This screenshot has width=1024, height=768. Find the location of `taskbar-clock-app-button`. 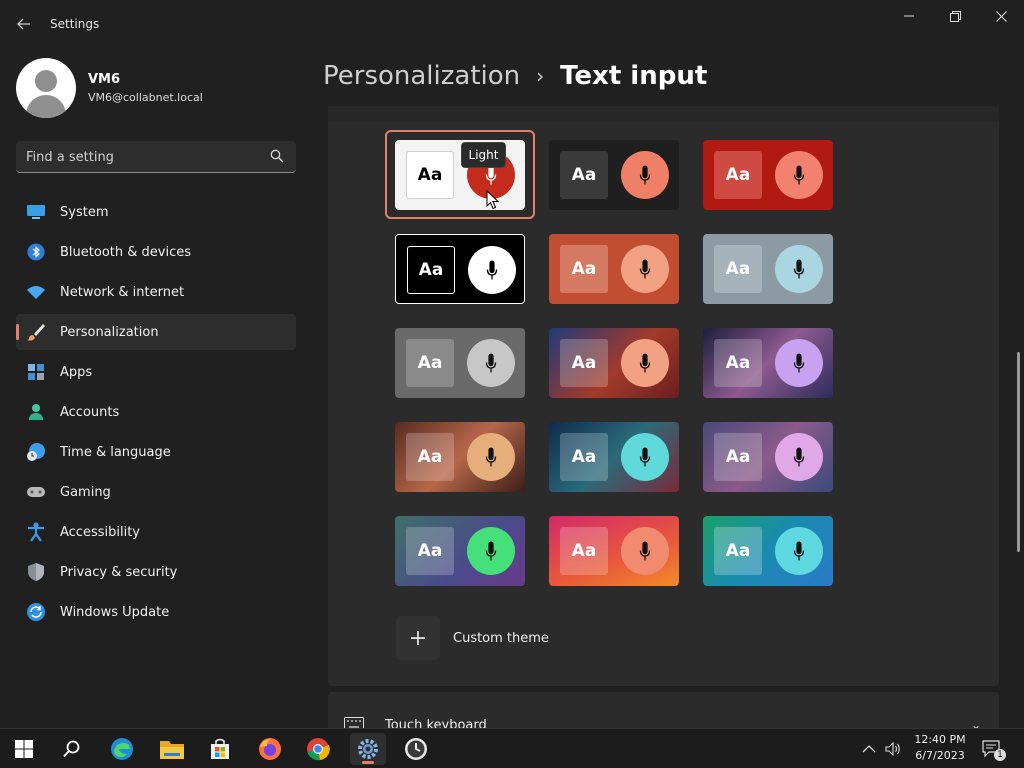

taskbar-clock-app-button is located at coordinates (416, 749).